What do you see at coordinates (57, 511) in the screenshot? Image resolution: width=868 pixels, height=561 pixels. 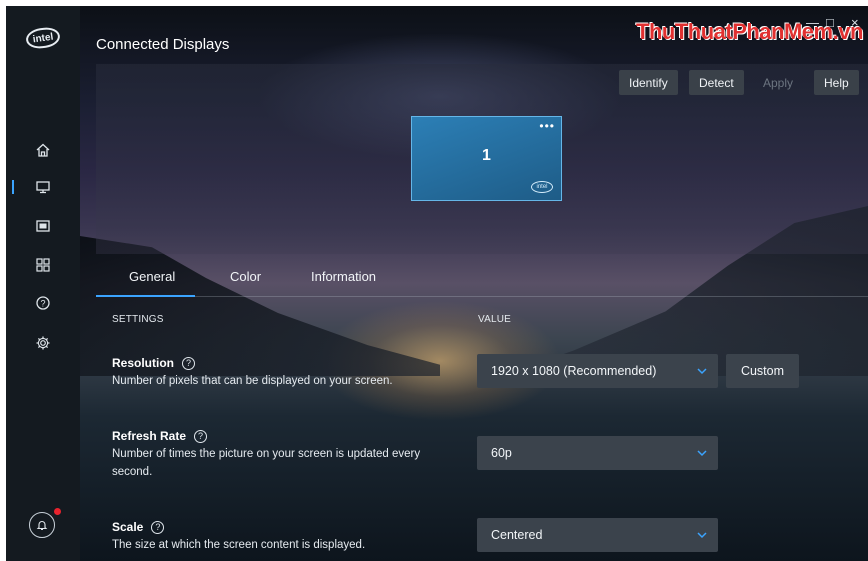 I see `notification-badge` at bounding box center [57, 511].